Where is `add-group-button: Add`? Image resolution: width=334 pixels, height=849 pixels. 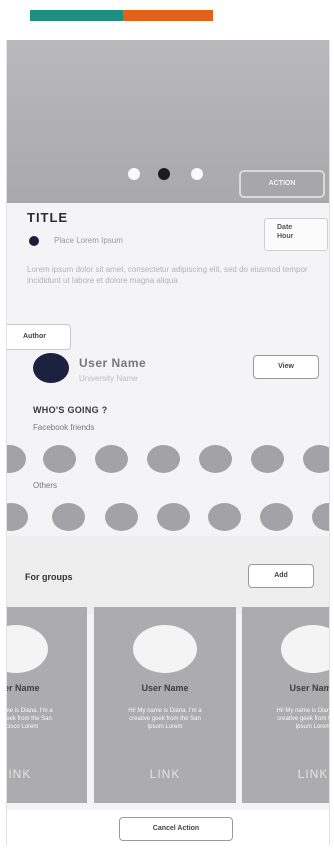 add-group-button: Add is located at coordinates (281, 576).